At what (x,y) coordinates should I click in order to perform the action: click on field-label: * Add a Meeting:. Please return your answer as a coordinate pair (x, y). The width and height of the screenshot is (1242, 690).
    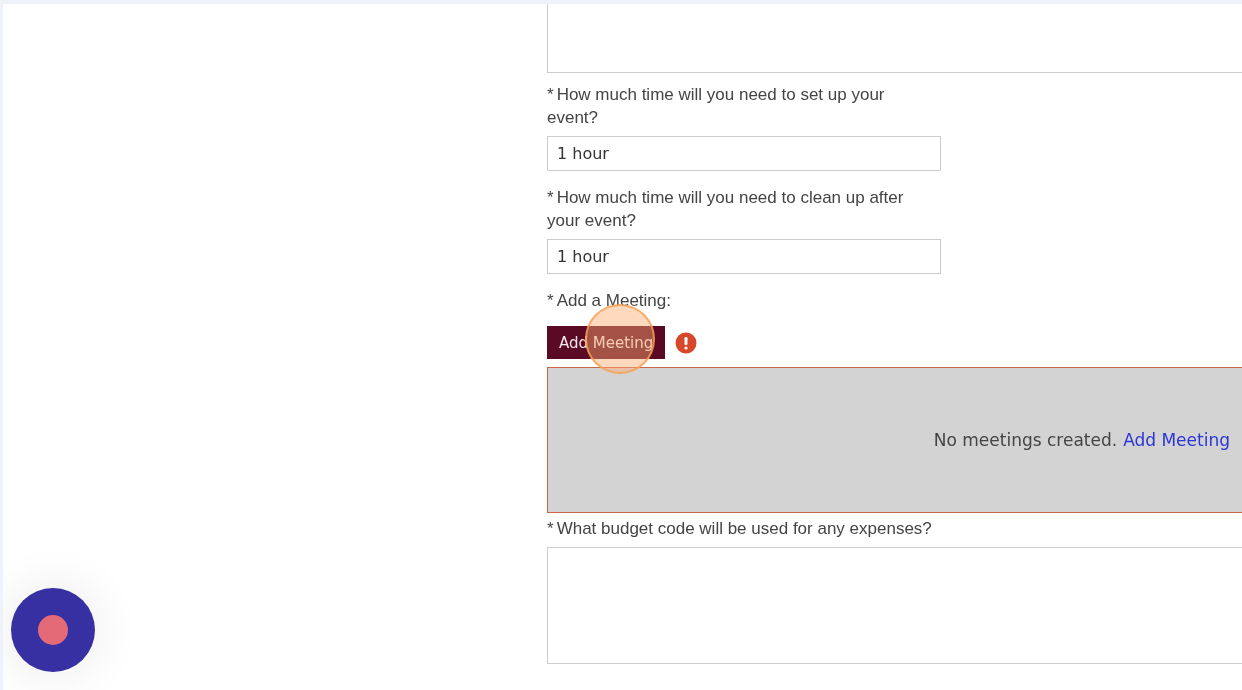
    Looking at the image, I should click on (609, 301).